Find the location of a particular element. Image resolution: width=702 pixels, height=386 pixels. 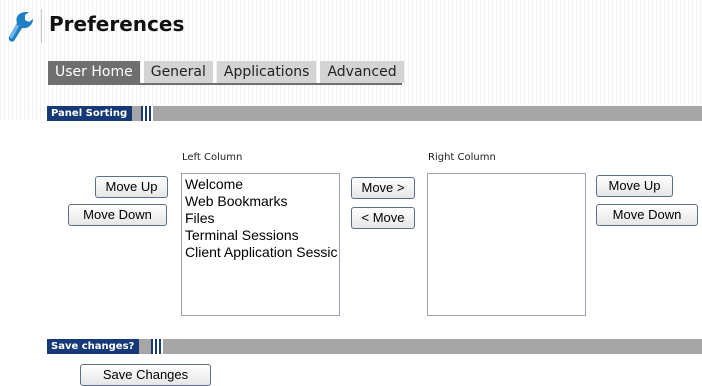

right-move-up-button: Move Up is located at coordinates (634, 186).